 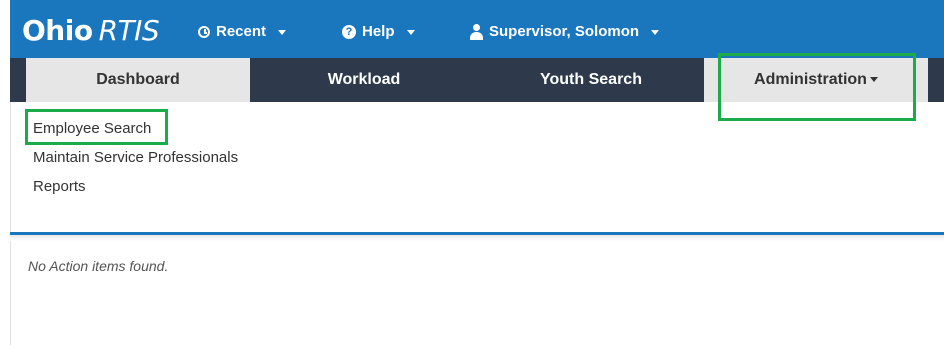 I want to click on tab-dashboard: Dashboard, so click(x=138, y=80).